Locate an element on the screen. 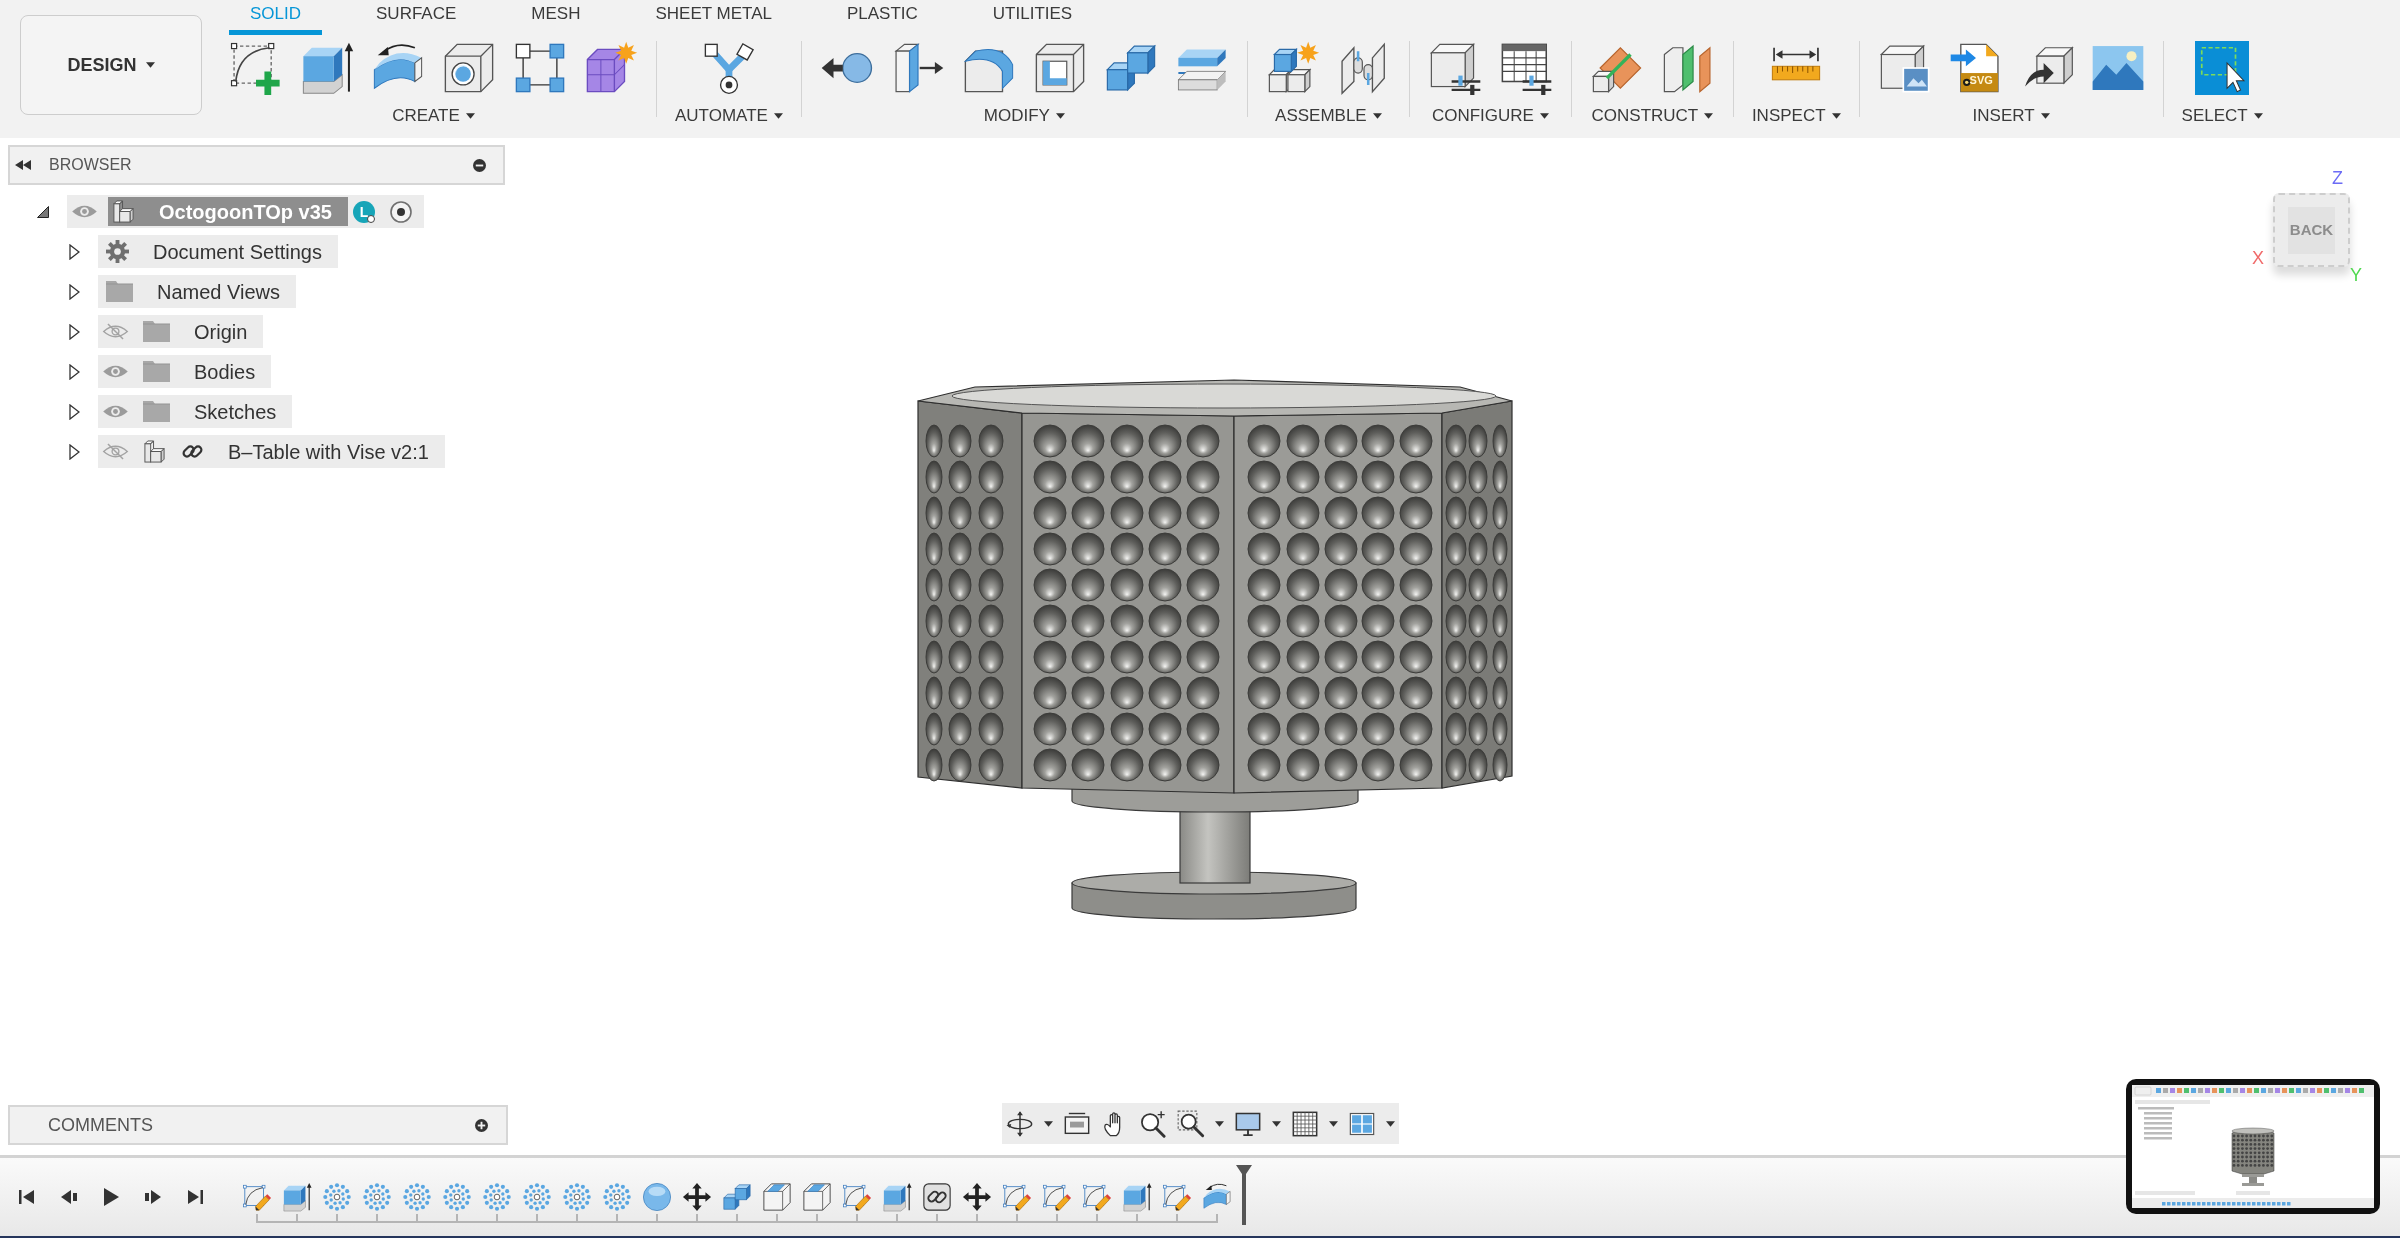 The height and width of the screenshot is (1238, 2400). cube-hole-icon is located at coordinates (469, 68).